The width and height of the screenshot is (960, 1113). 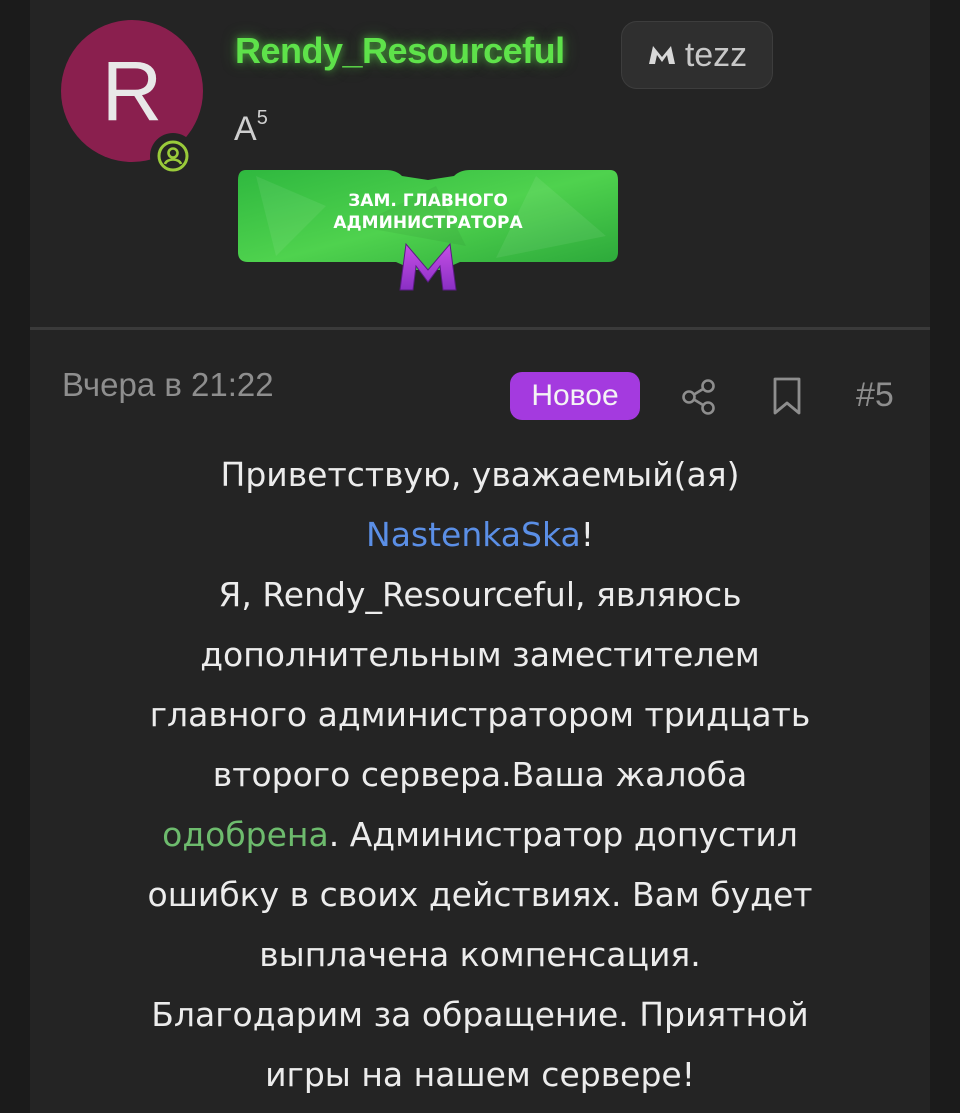 What do you see at coordinates (563, 834) in the screenshot?
I see `message-text: . Администратор допустил` at bounding box center [563, 834].